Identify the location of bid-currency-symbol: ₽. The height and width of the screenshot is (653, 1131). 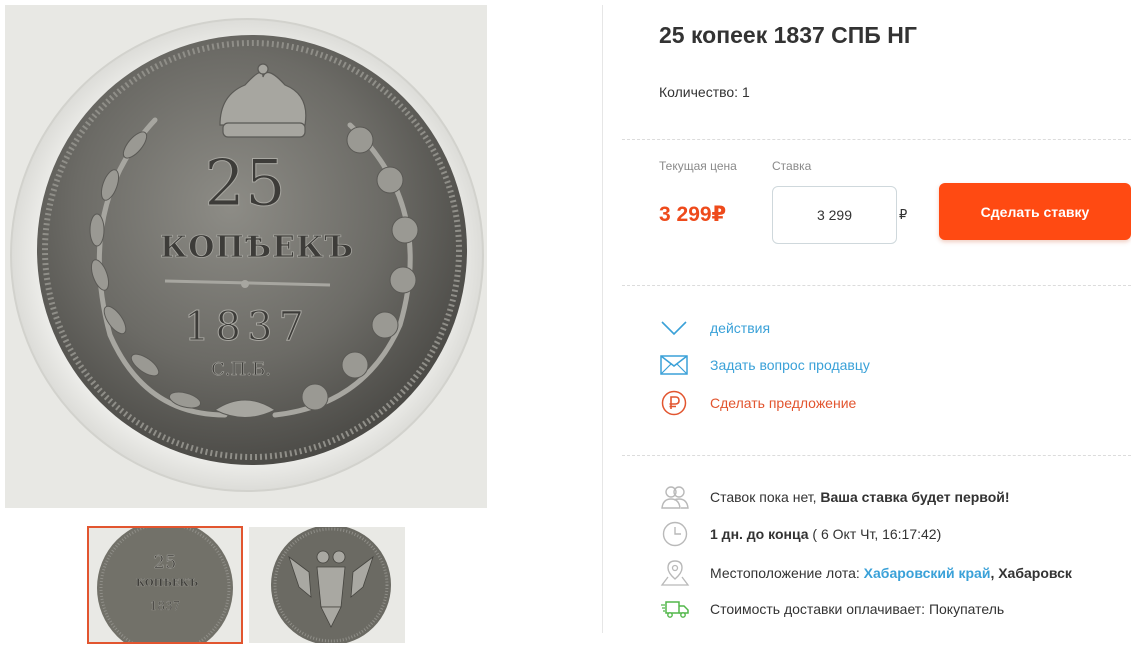
(903, 214).